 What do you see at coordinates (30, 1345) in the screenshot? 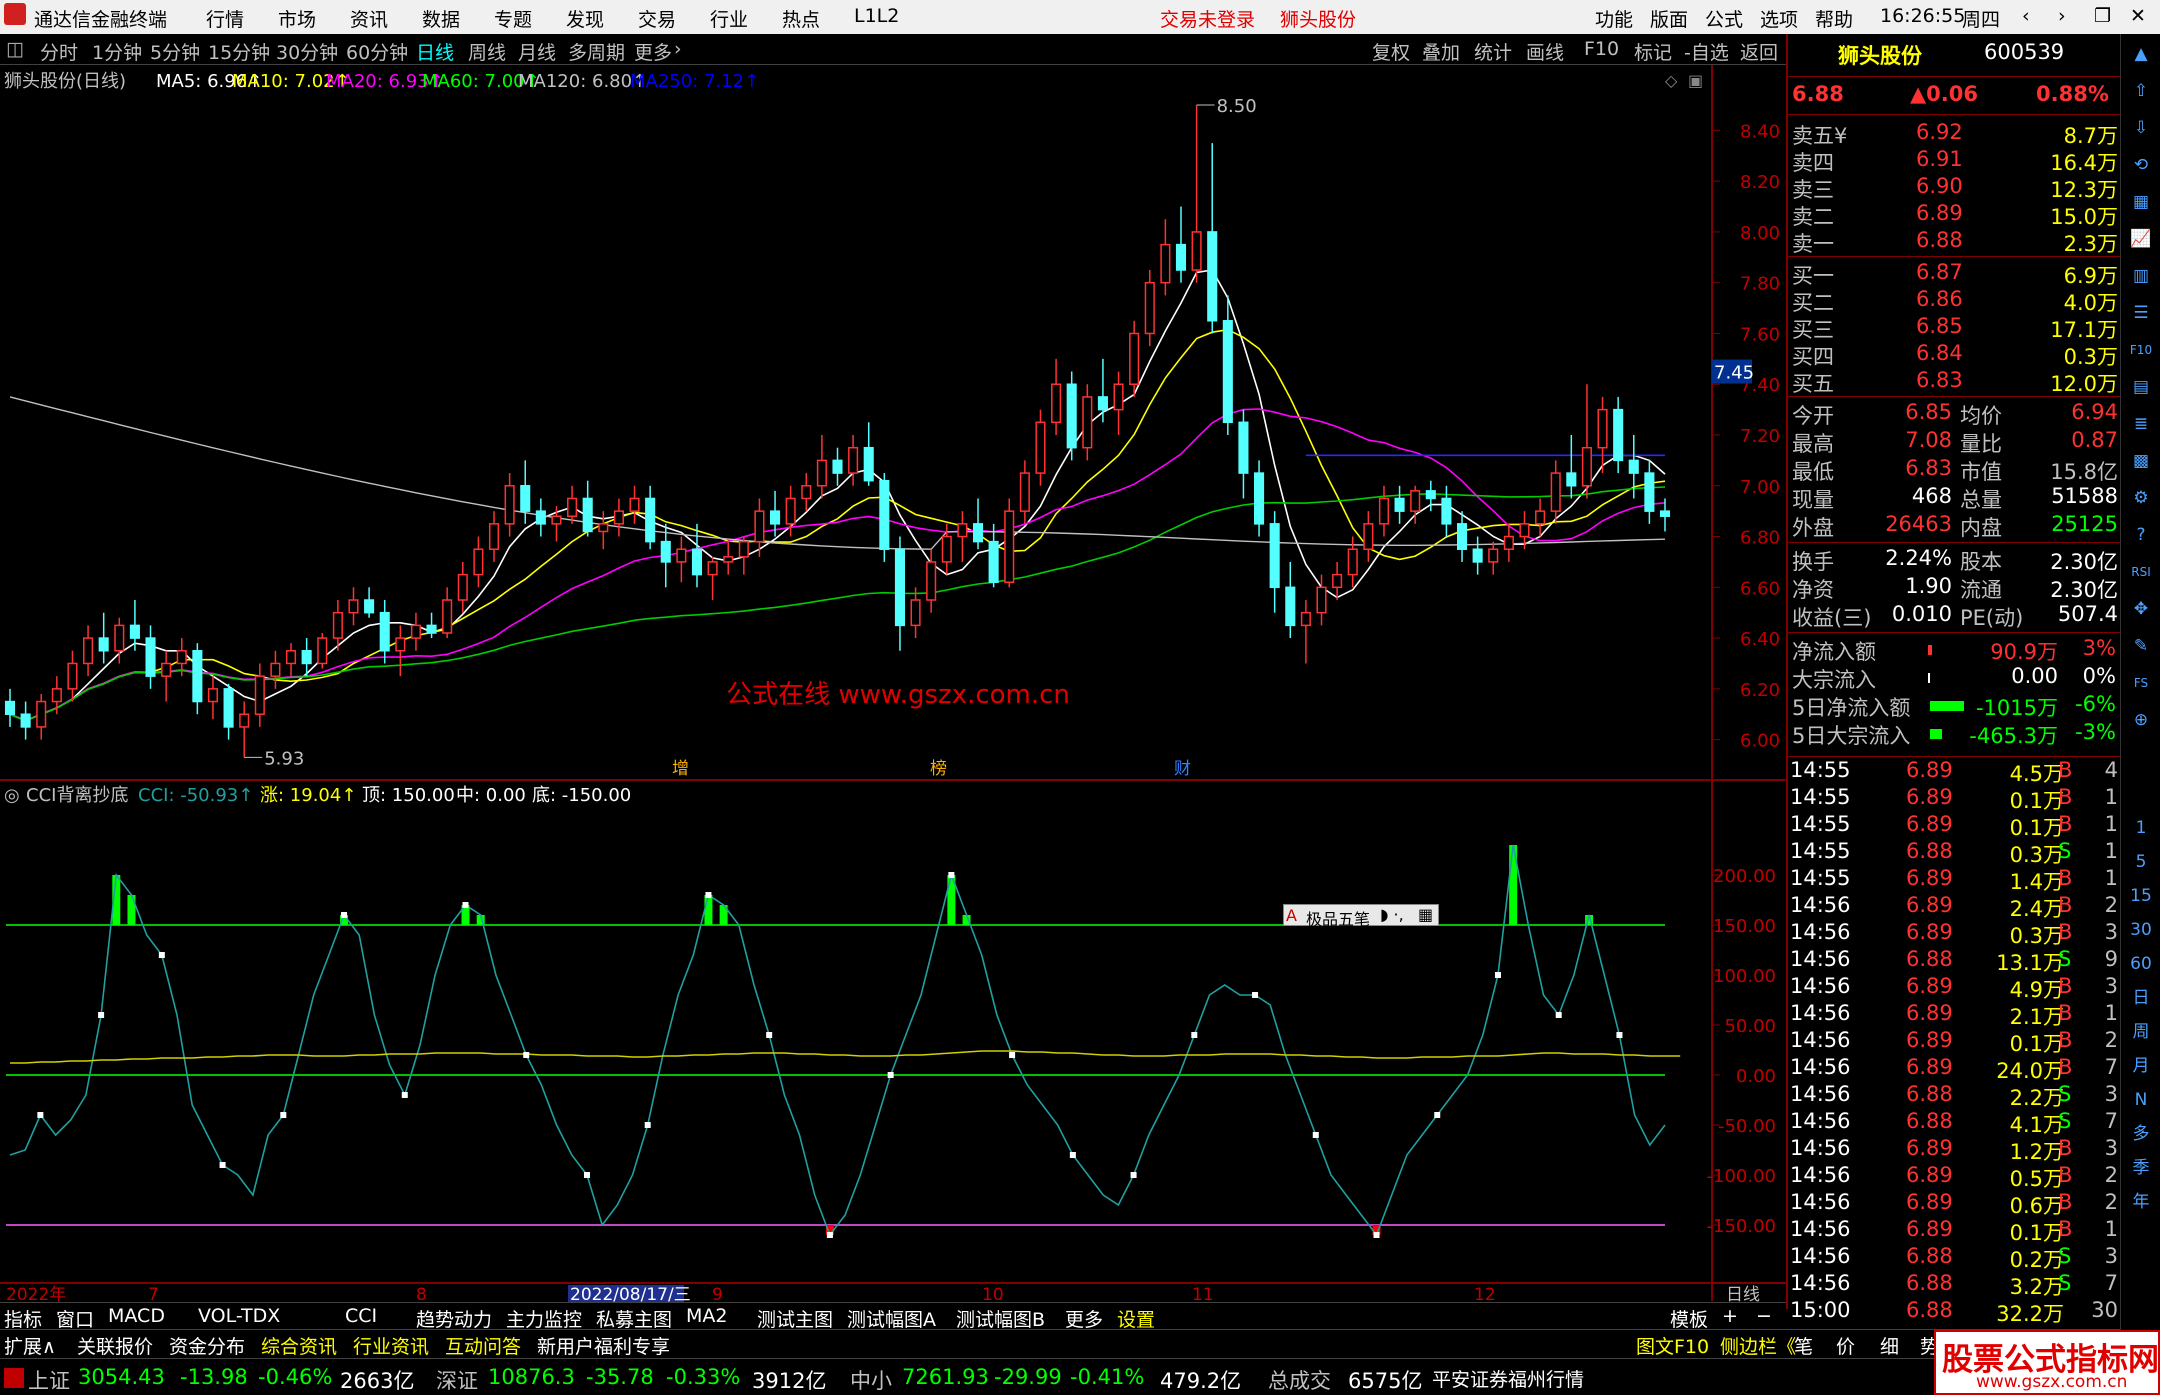
I see `info-tab: 扩展∧` at bounding box center [30, 1345].